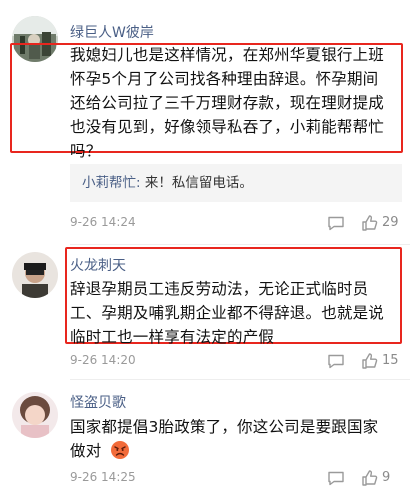  What do you see at coordinates (236, 451) in the screenshot?
I see `comment-line-with-emoji: 做对` at bounding box center [236, 451].